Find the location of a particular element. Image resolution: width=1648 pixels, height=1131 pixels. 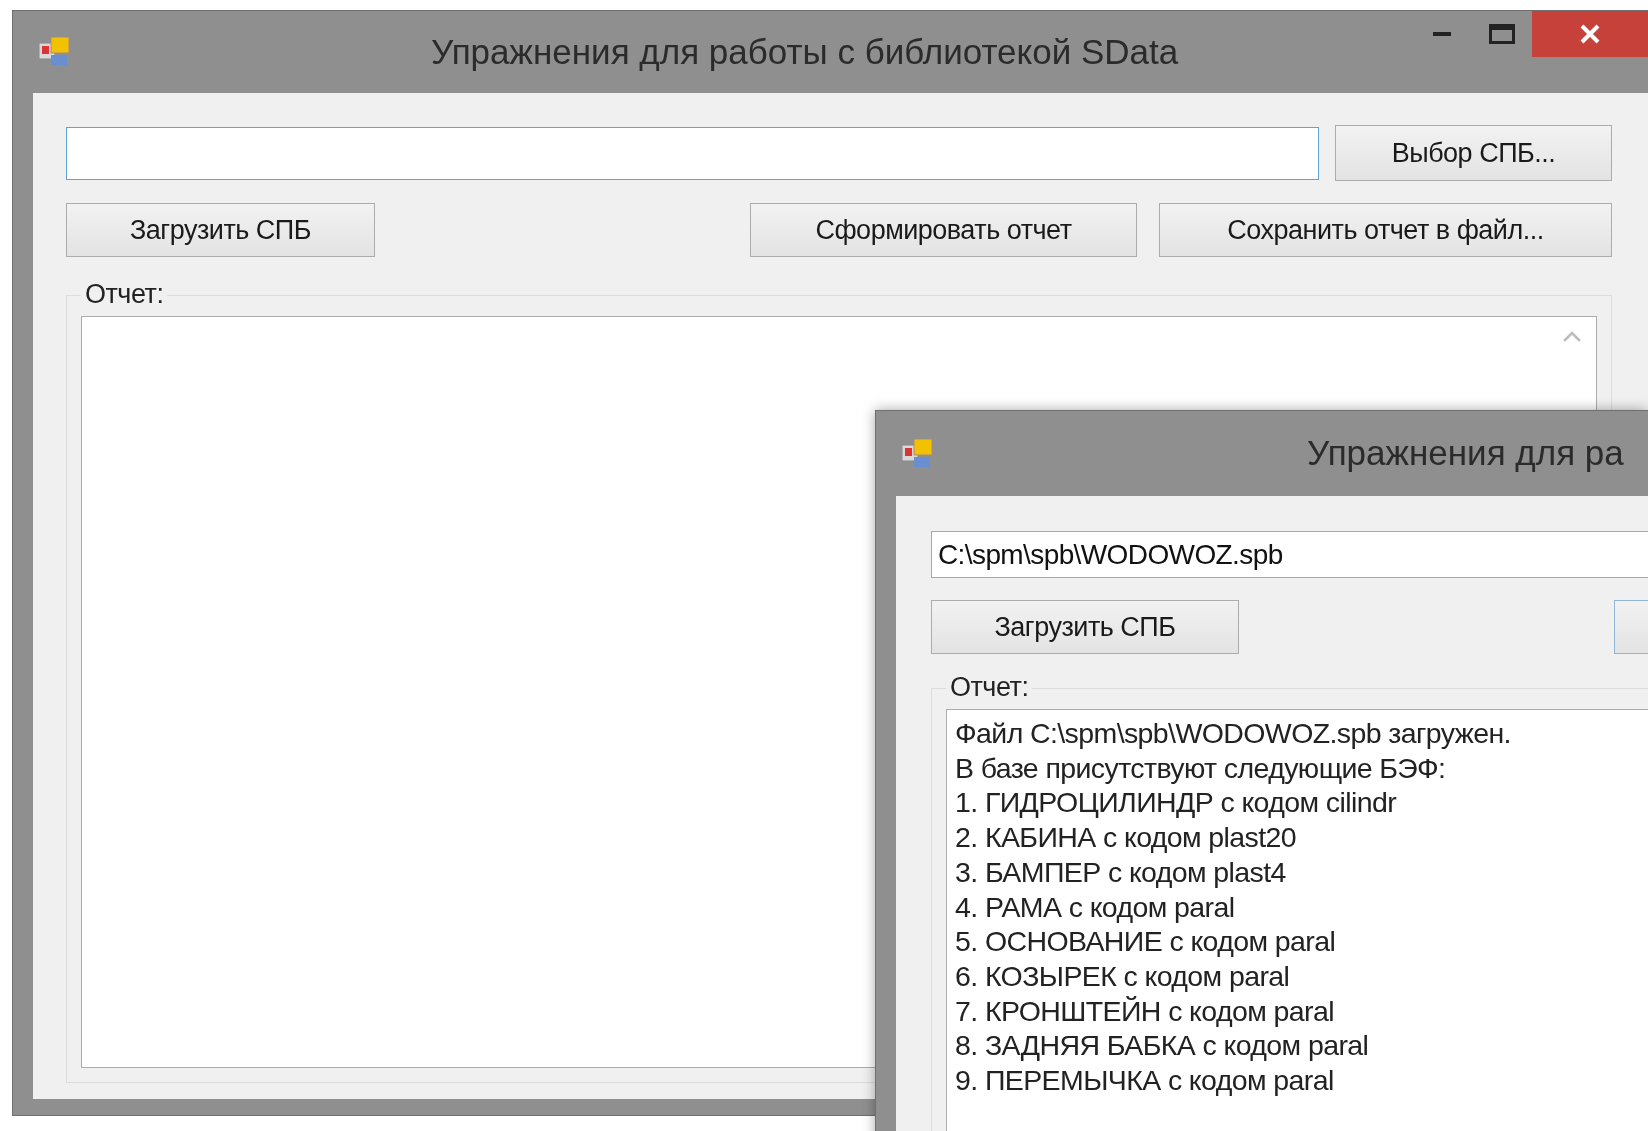

close-icon is located at coordinates (1590, 34).